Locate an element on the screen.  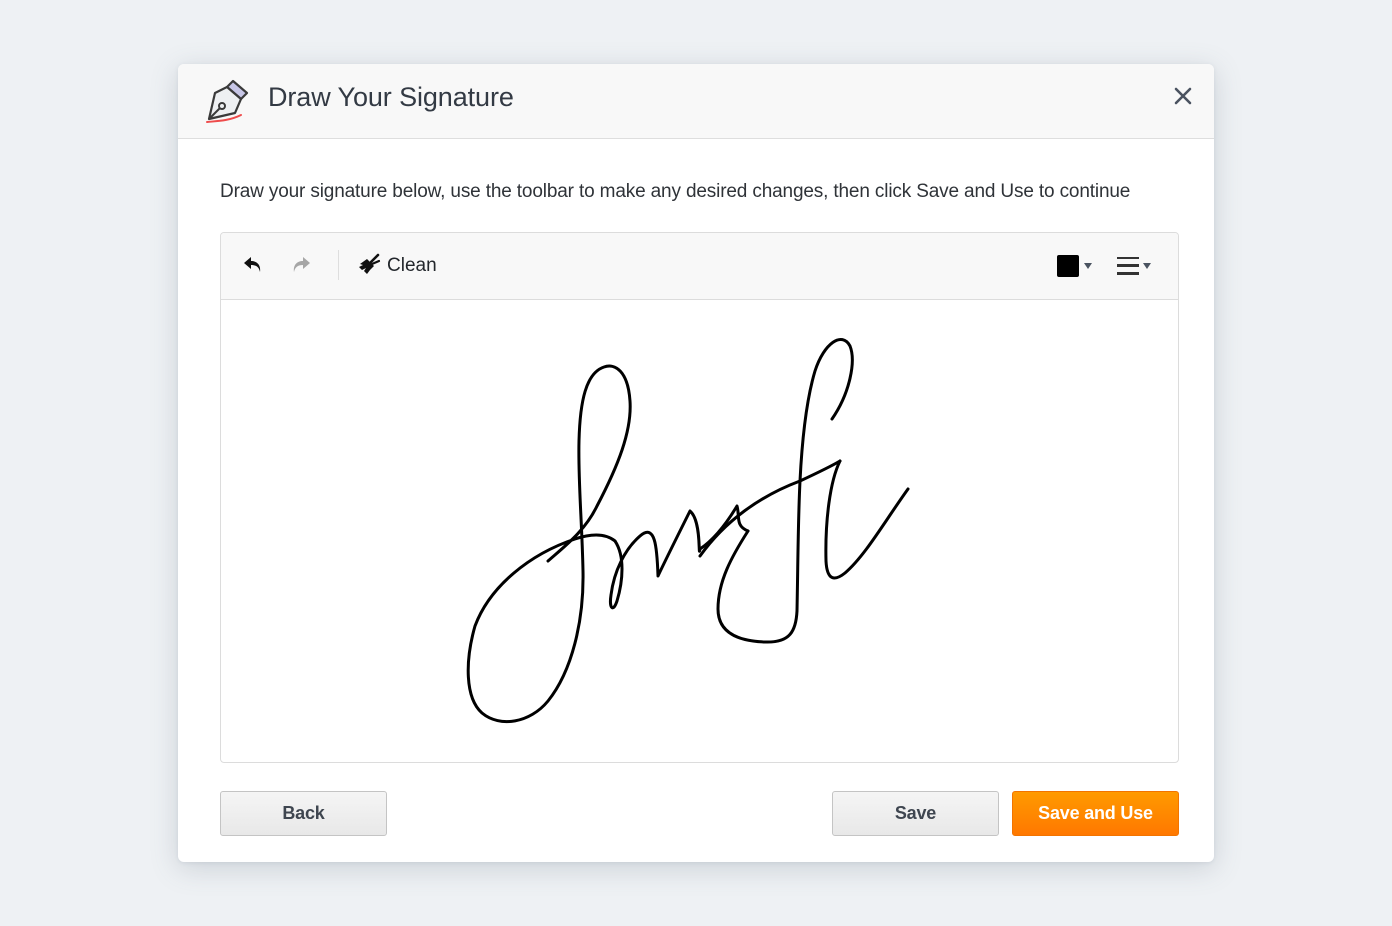
dialog-header: Draw Your Signature is located at coordinates (696, 101).